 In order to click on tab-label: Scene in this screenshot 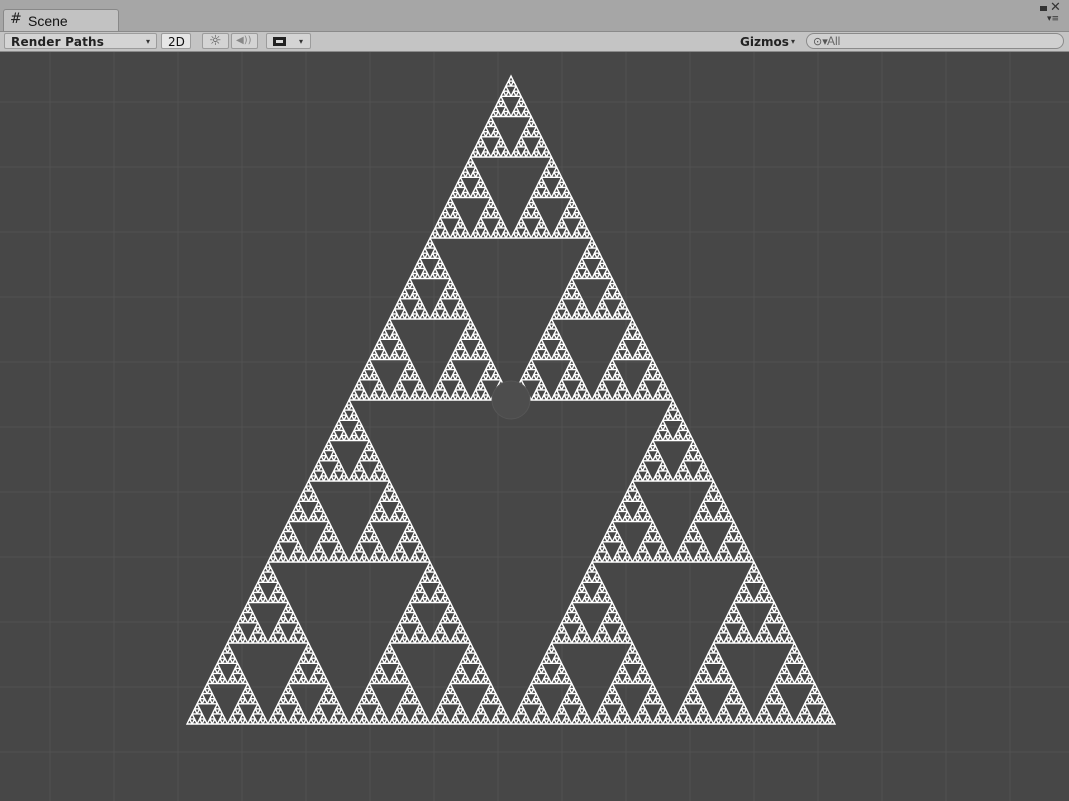, I will do `click(48, 21)`.